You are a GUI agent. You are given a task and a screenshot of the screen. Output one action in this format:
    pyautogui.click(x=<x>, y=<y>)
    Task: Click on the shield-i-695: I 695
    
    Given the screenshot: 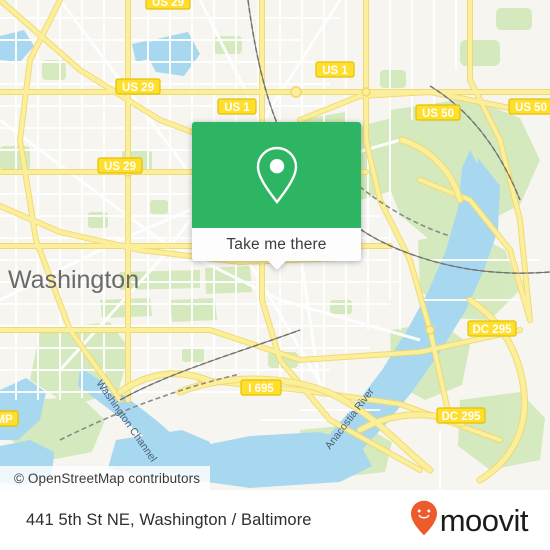 What is the action you would take?
    pyautogui.click(x=261, y=387)
    